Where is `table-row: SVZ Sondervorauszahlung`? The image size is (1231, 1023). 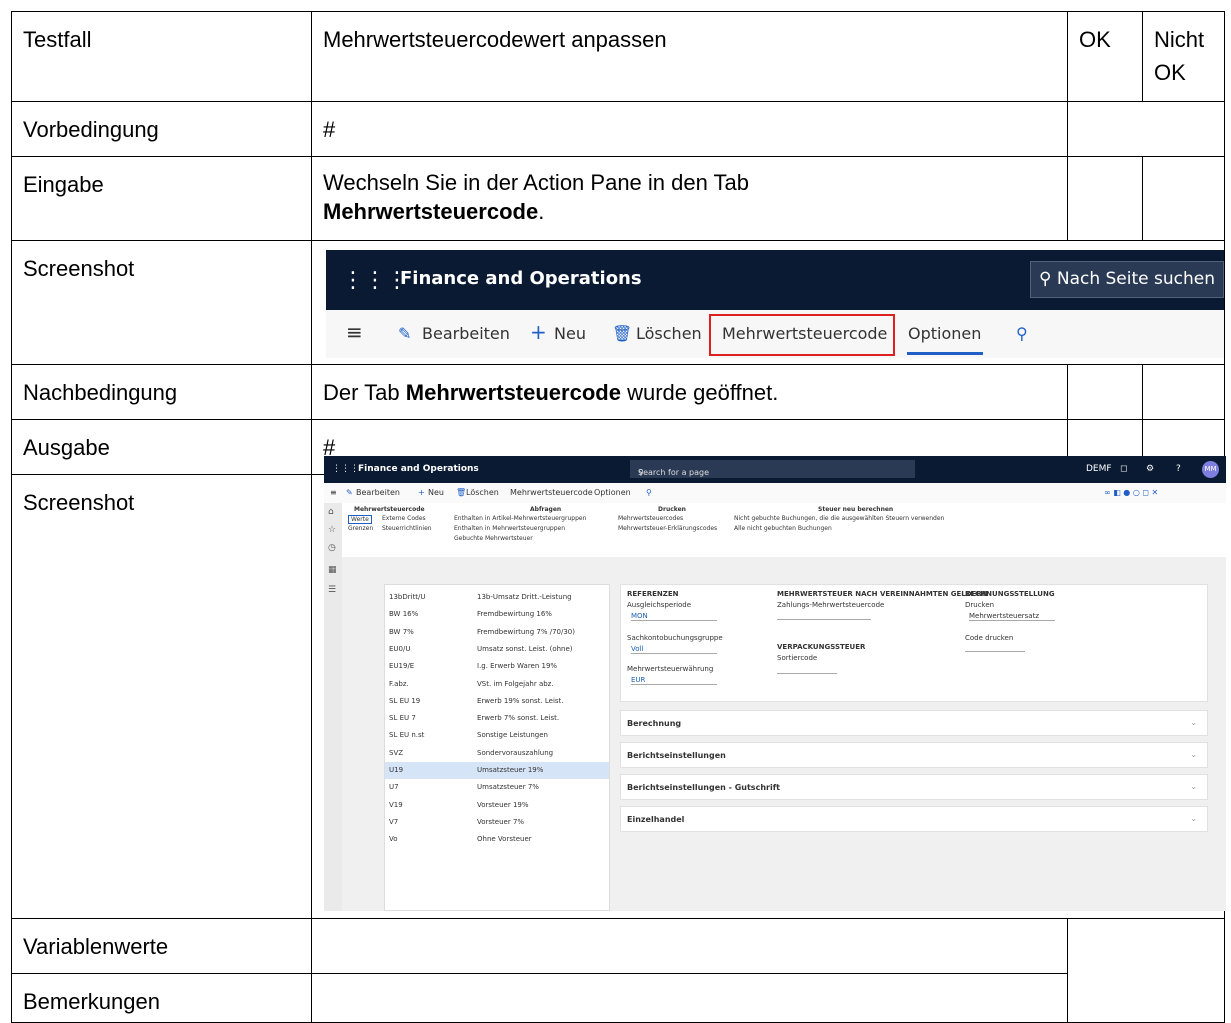 table-row: SVZ Sondervorauszahlung is located at coordinates (497, 753).